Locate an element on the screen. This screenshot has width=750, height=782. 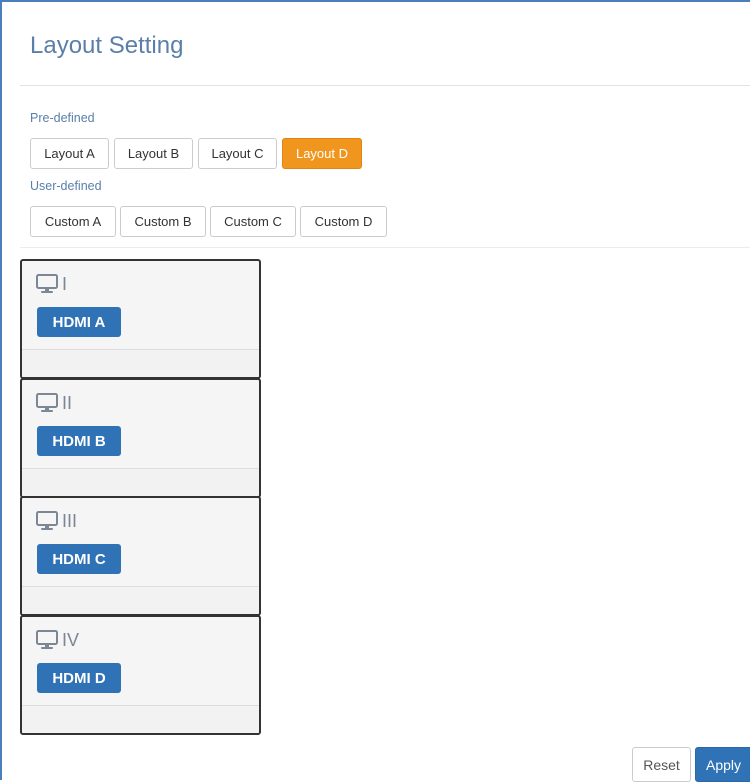
page-title: Layout Setting is located at coordinates (107, 45).